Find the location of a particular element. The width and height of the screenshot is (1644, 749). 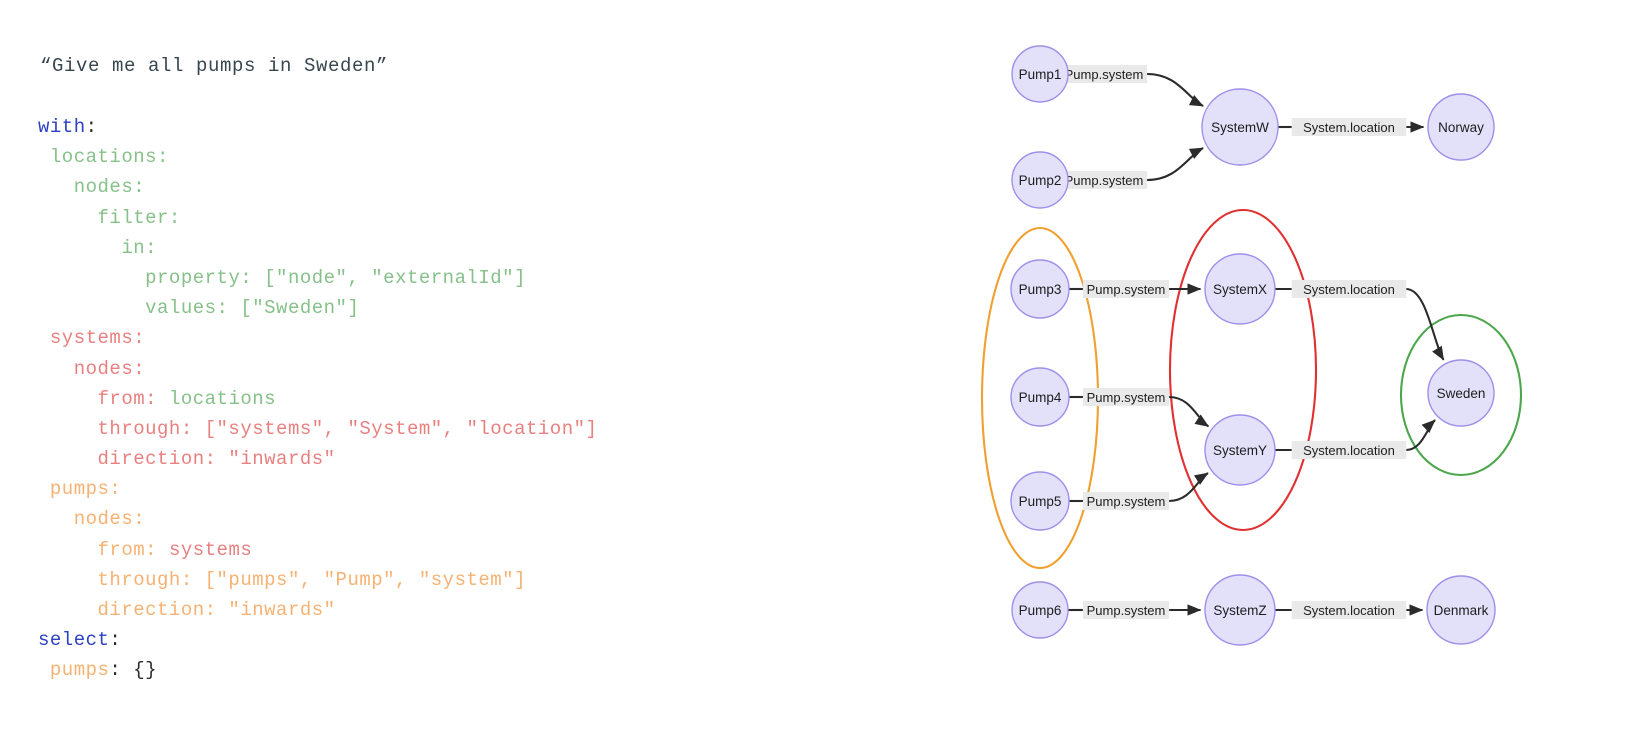

graph-node-pump4: Pump4 is located at coordinates (1040, 397).